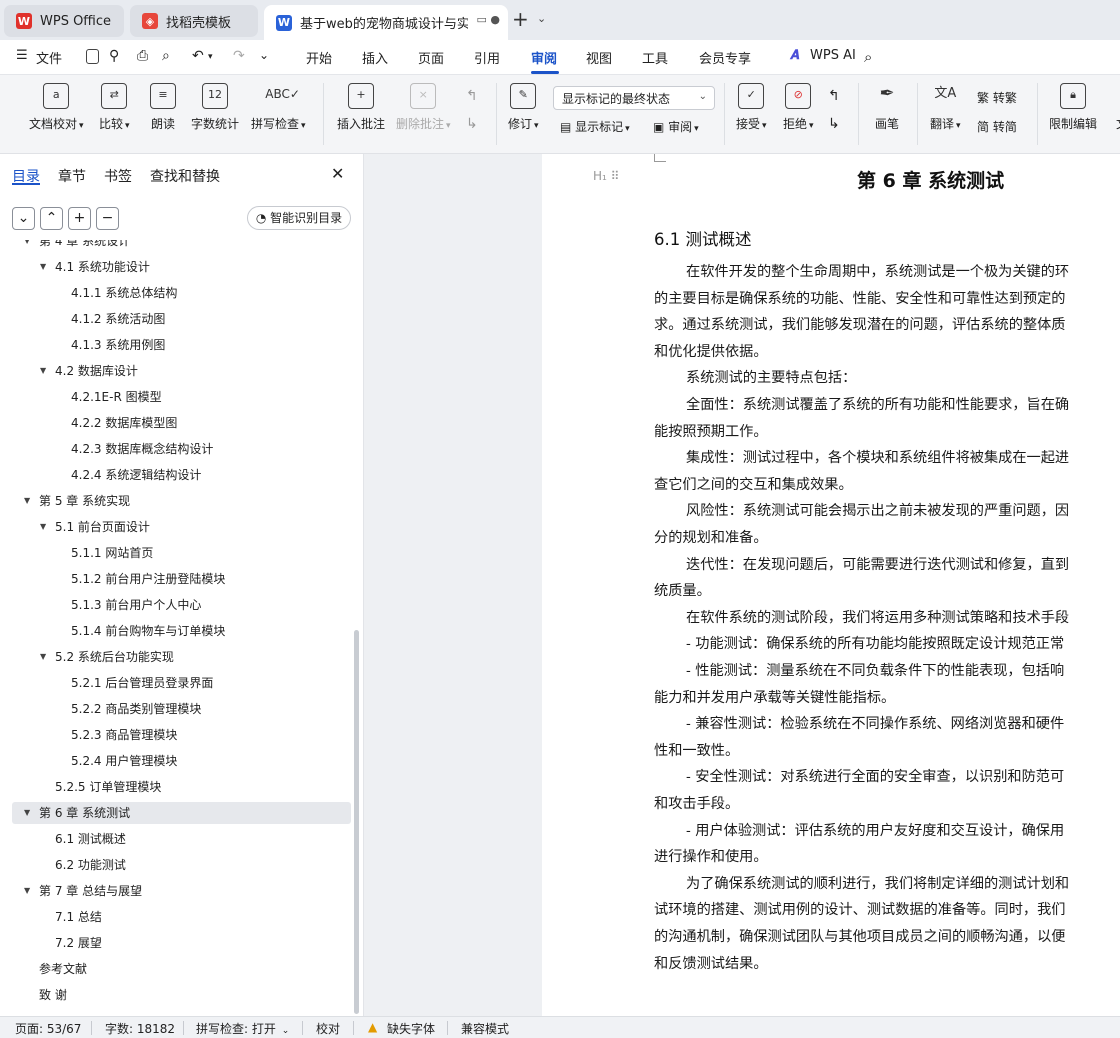 The width and height of the screenshot is (1120, 1038). Describe the element at coordinates (163, 107) in the screenshot. I see `read-aloud-button: ≡ 朗读` at that location.